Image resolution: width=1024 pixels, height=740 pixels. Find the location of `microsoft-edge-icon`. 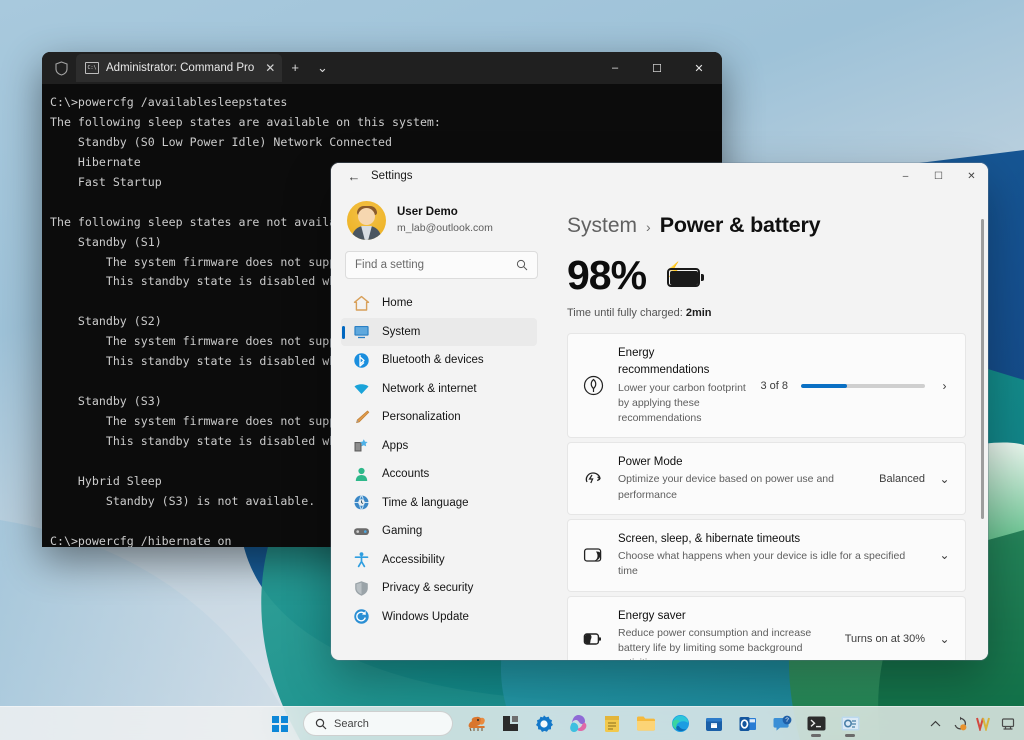

microsoft-edge-icon is located at coordinates (680, 724).